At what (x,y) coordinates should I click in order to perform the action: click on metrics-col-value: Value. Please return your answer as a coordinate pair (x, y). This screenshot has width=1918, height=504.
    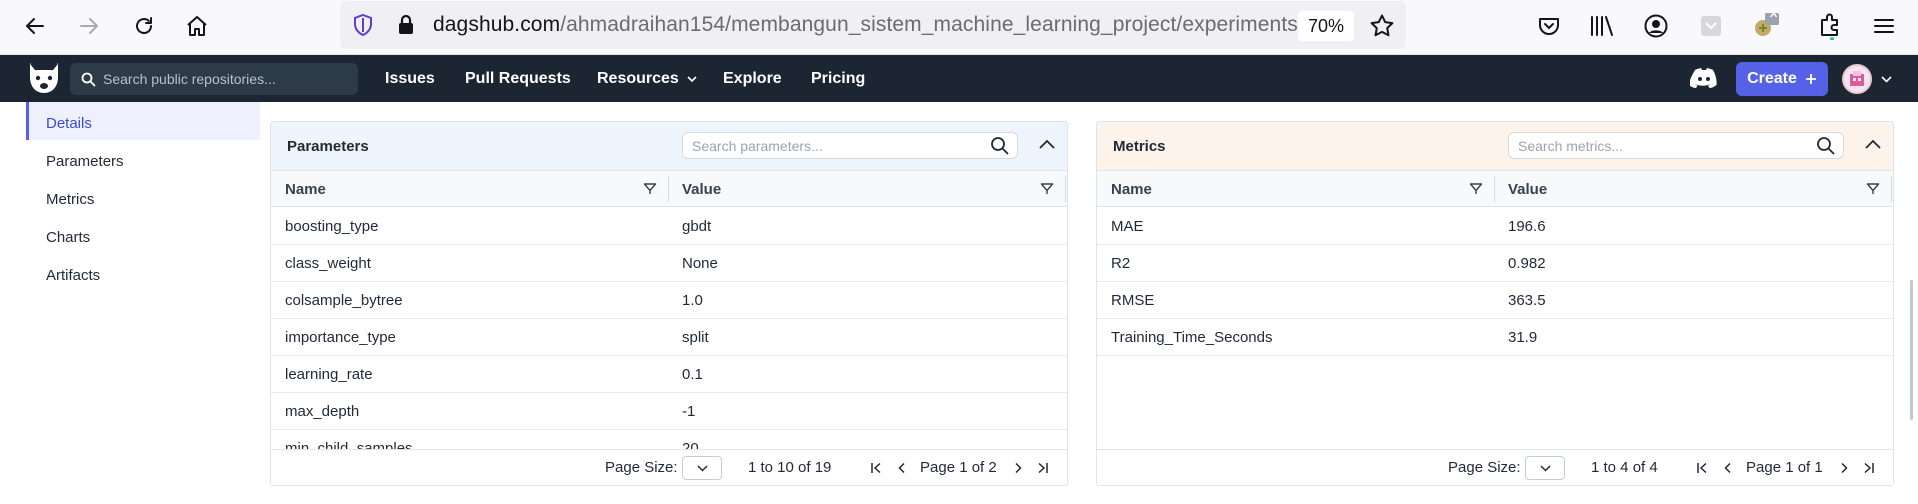
    Looking at the image, I should click on (1527, 189).